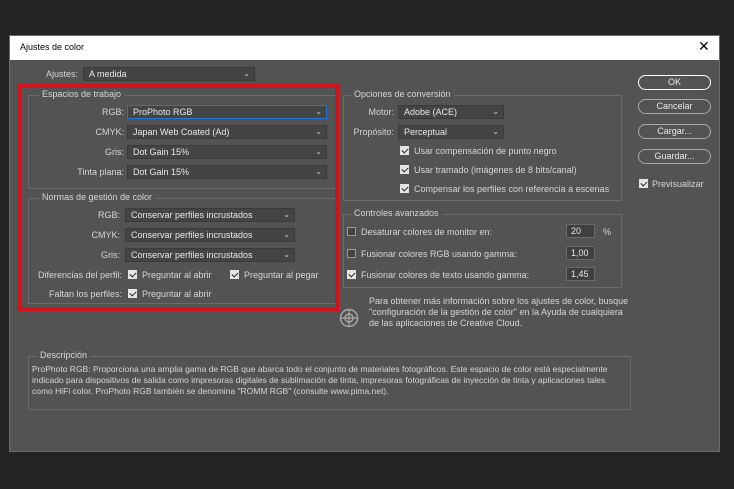 The width and height of the screenshot is (734, 489). I want to click on dialog-titlebar: Ajustes de color ✕, so click(364, 48).